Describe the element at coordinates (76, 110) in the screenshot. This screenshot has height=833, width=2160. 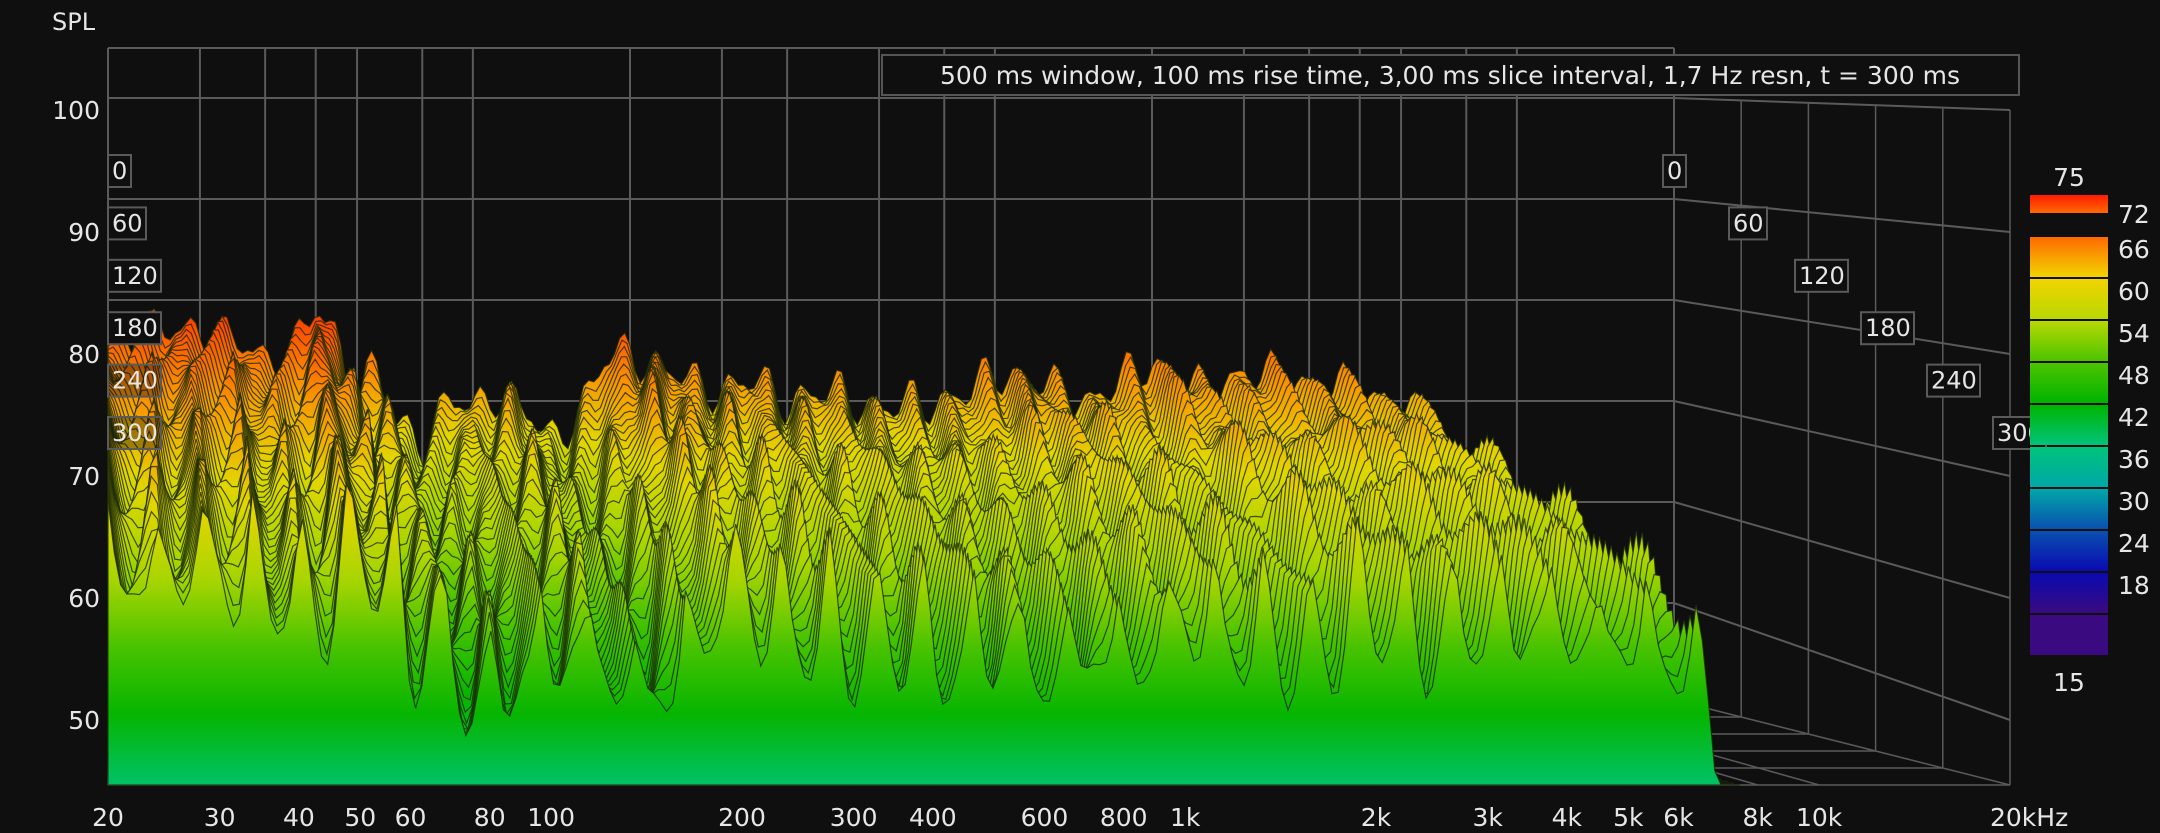
I see `y-tick-label: 100` at that location.